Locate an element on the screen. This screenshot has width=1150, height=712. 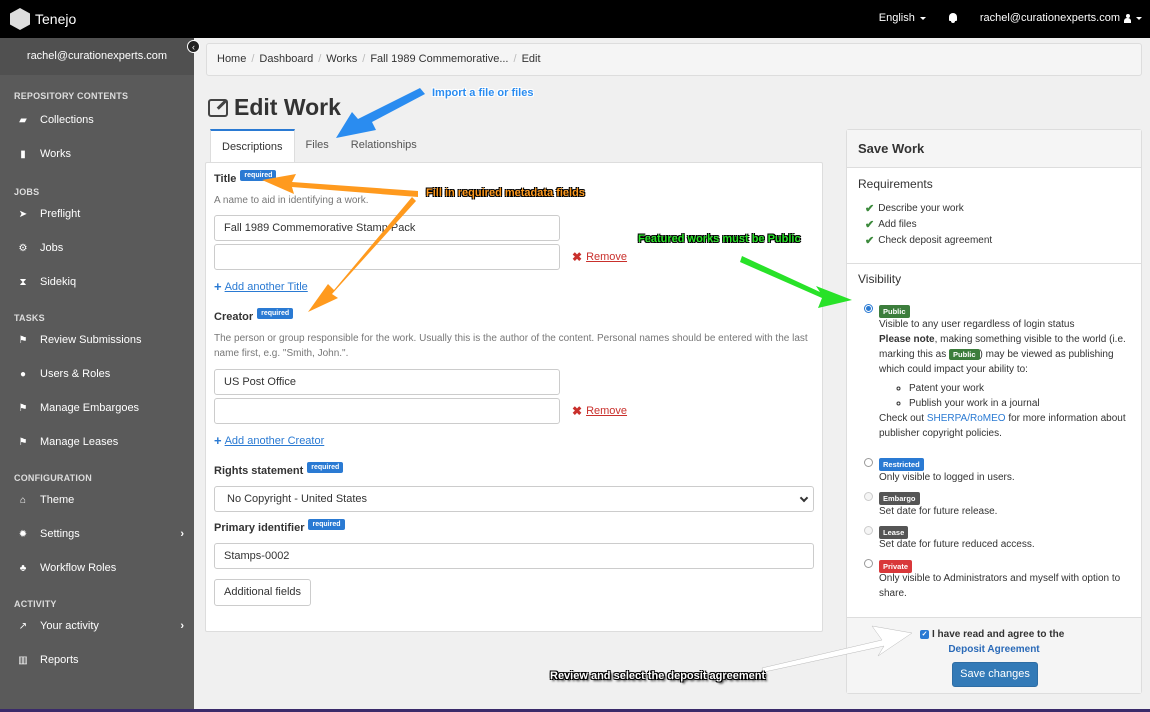
sidebar-item-label: Manage Leases is located at coordinates (79, 442).